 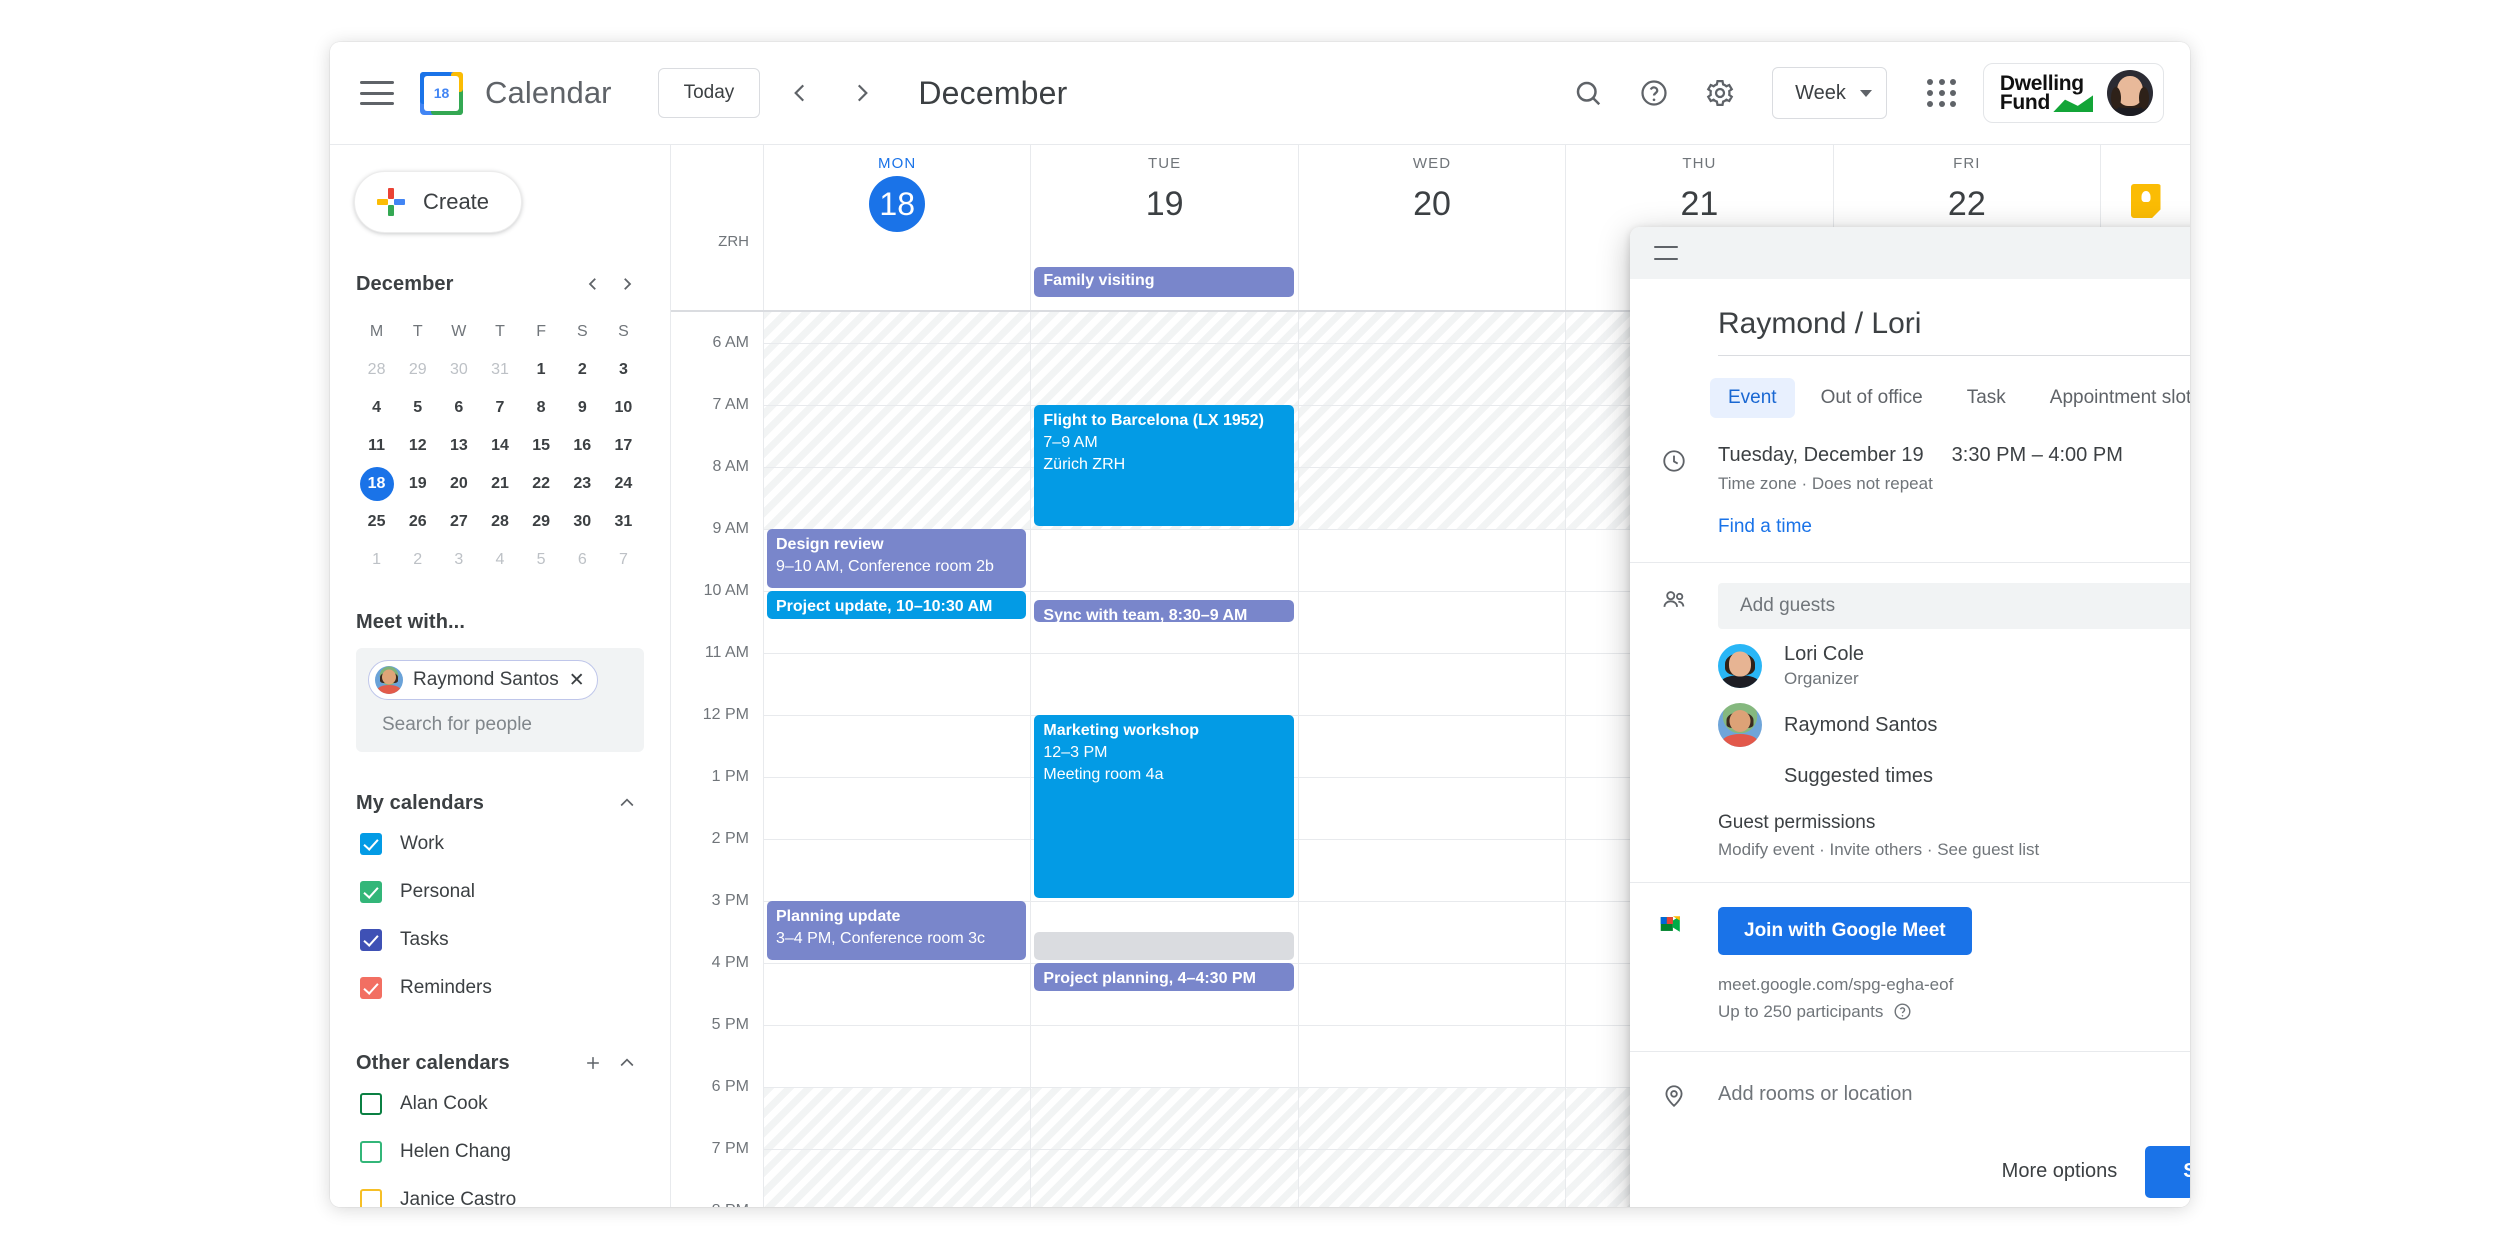 I want to click on mini-calendar-day: 8, so click(x=541, y=408).